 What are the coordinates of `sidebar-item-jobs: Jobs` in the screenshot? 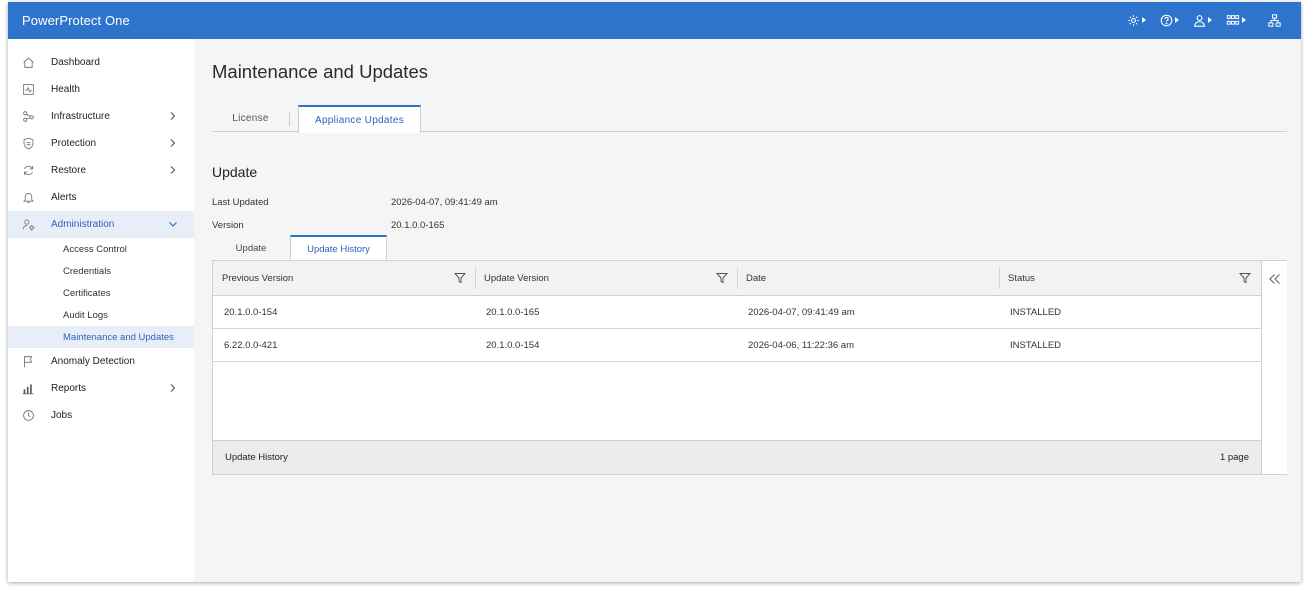 It's located at (101, 415).